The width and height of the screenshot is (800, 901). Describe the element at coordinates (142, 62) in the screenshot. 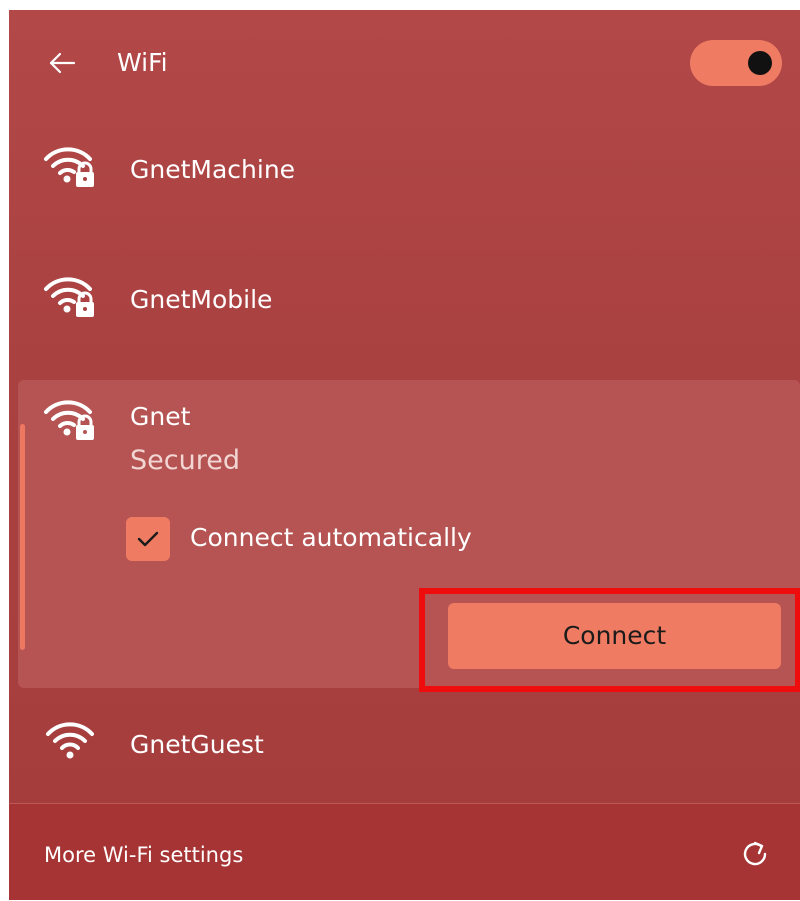

I see `page-title: WiFi` at that location.